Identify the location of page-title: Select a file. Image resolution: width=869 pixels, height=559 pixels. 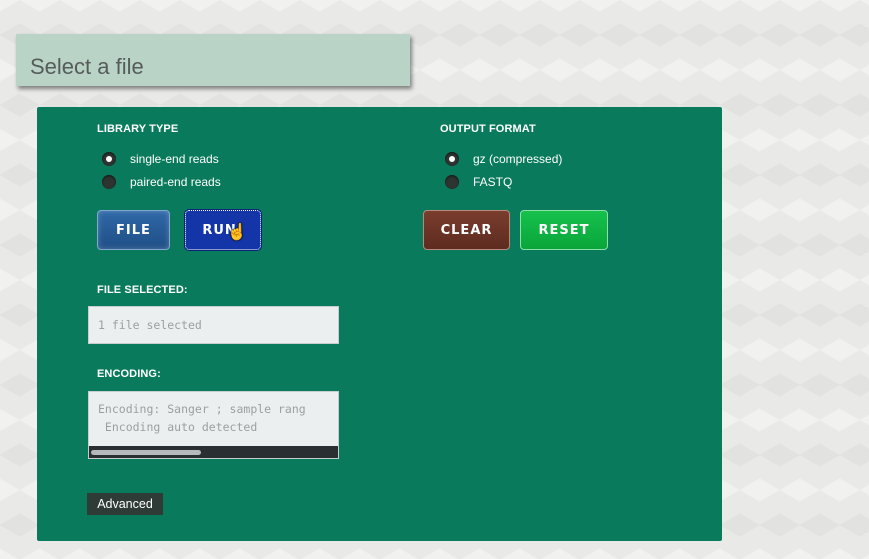
(87, 66).